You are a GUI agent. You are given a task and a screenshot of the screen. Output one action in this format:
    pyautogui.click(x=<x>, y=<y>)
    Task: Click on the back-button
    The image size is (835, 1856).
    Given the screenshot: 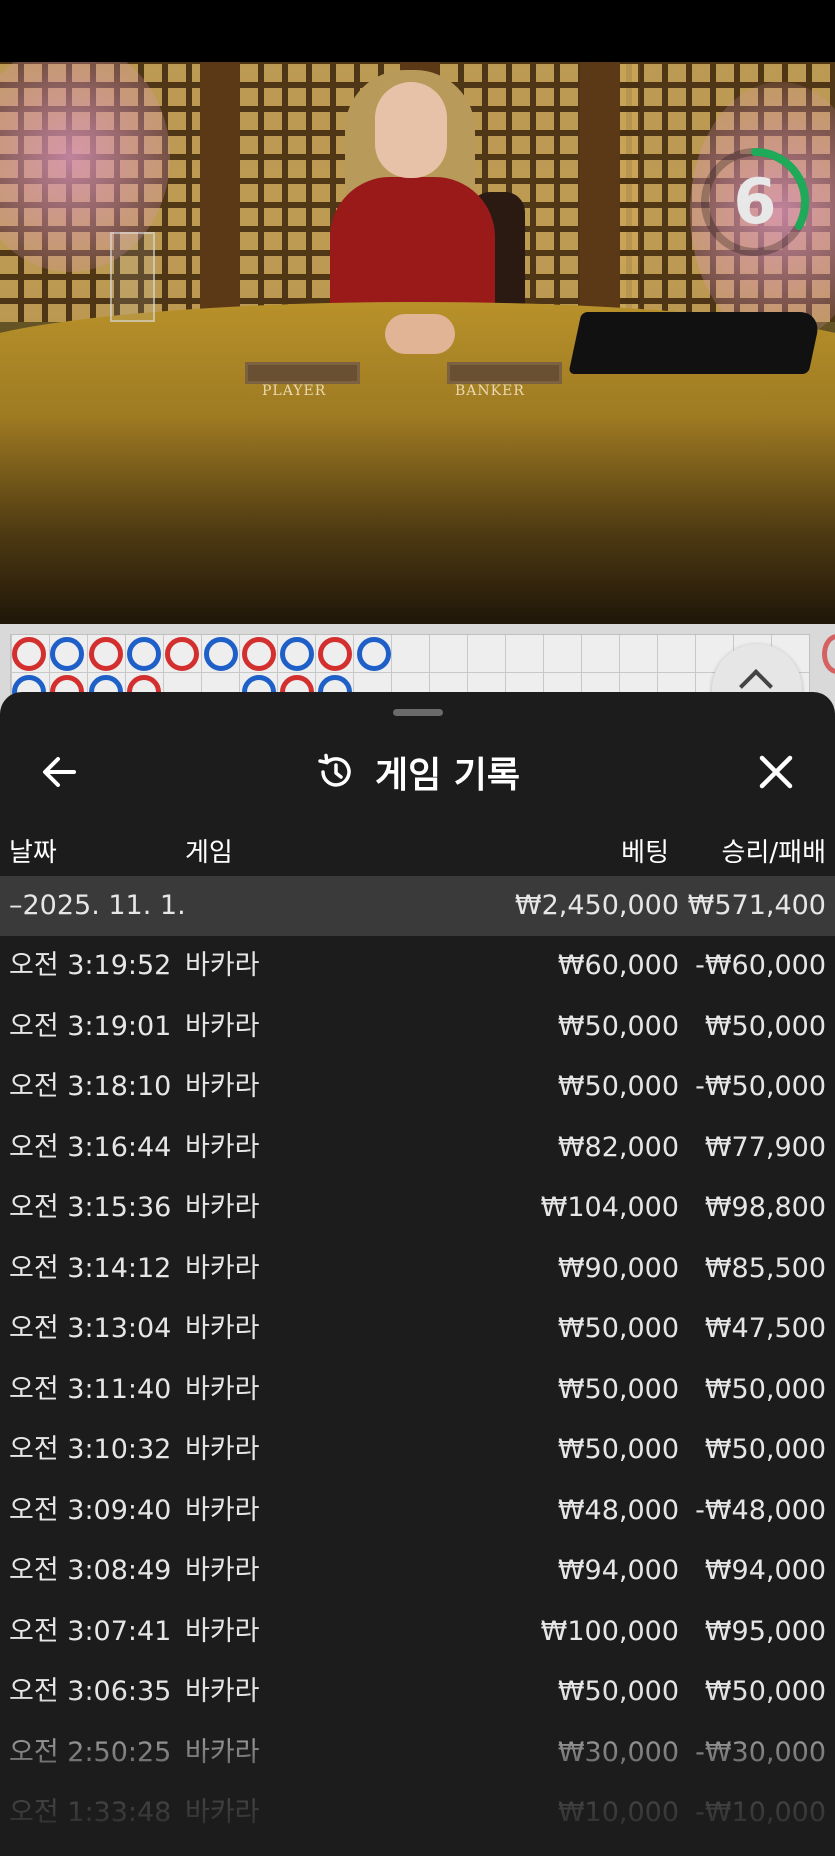 What is the action you would take?
    pyautogui.click(x=60, y=772)
    